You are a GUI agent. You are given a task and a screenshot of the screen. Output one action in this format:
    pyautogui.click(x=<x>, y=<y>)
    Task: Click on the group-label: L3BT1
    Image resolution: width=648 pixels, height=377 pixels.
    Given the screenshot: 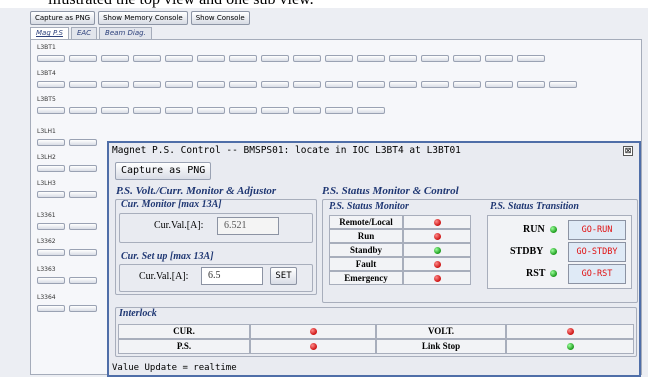 What is the action you would take?
    pyautogui.click(x=46, y=47)
    